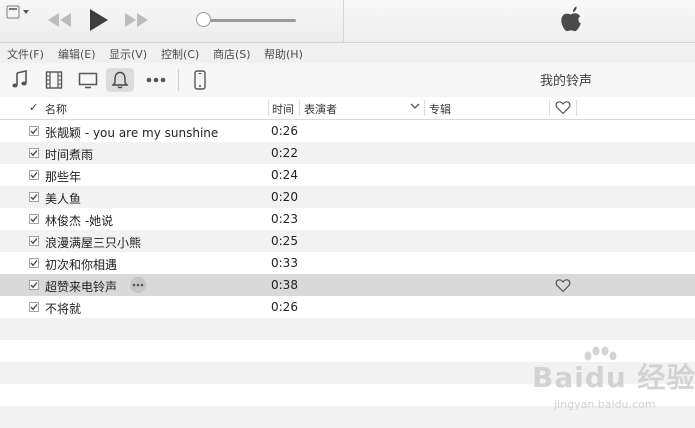 The height and width of the screenshot is (428, 695). What do you see at coordinates (284, 153) in the screenshot?
I see `song-duration: 0:22` at bounding box center [284, 153].